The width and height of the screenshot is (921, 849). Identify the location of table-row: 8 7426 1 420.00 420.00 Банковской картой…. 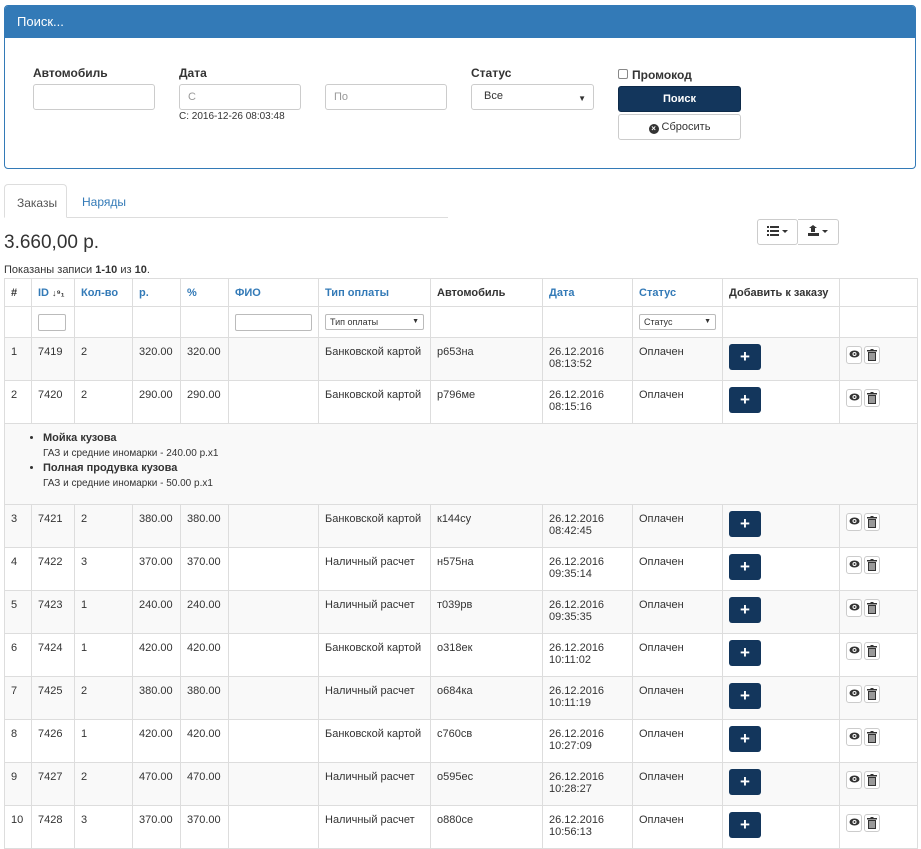
(461, 741).